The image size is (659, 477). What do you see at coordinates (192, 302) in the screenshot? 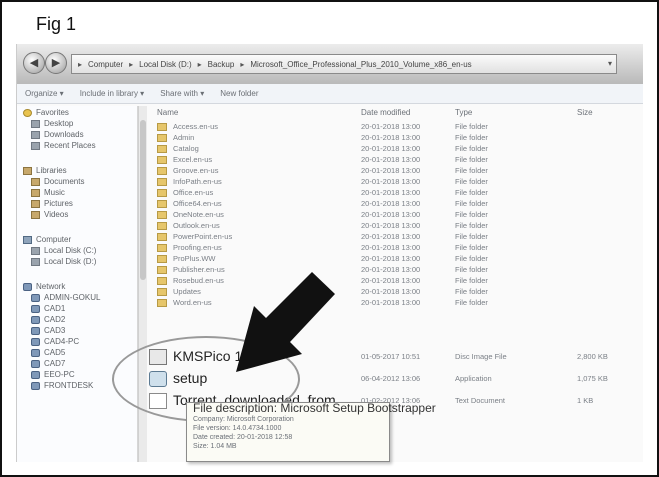
I see `file-name: Word.en-us` at bounding box center [192, 302].